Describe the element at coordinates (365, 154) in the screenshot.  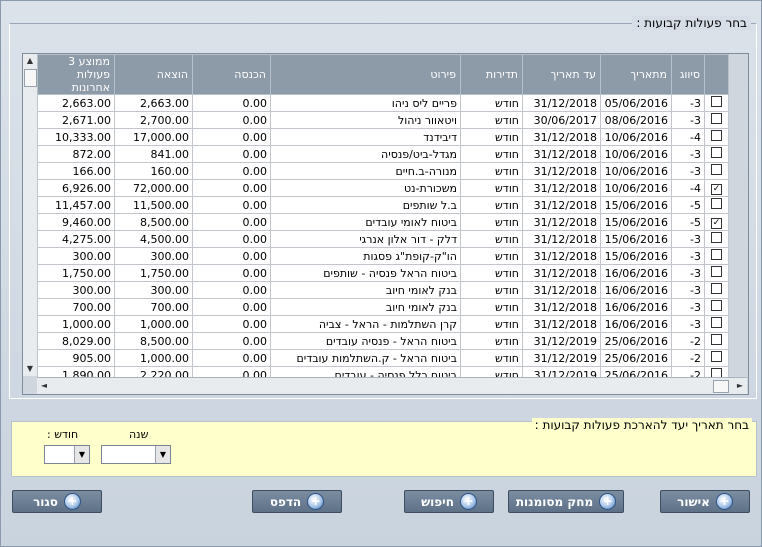
I see `cell-detail: מגדל-ביט/פנסיה` at that location.